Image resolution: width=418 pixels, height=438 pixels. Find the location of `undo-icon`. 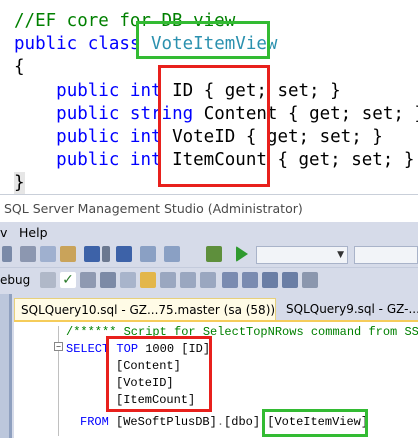

undo-icon is located at coordinates (7, 254).